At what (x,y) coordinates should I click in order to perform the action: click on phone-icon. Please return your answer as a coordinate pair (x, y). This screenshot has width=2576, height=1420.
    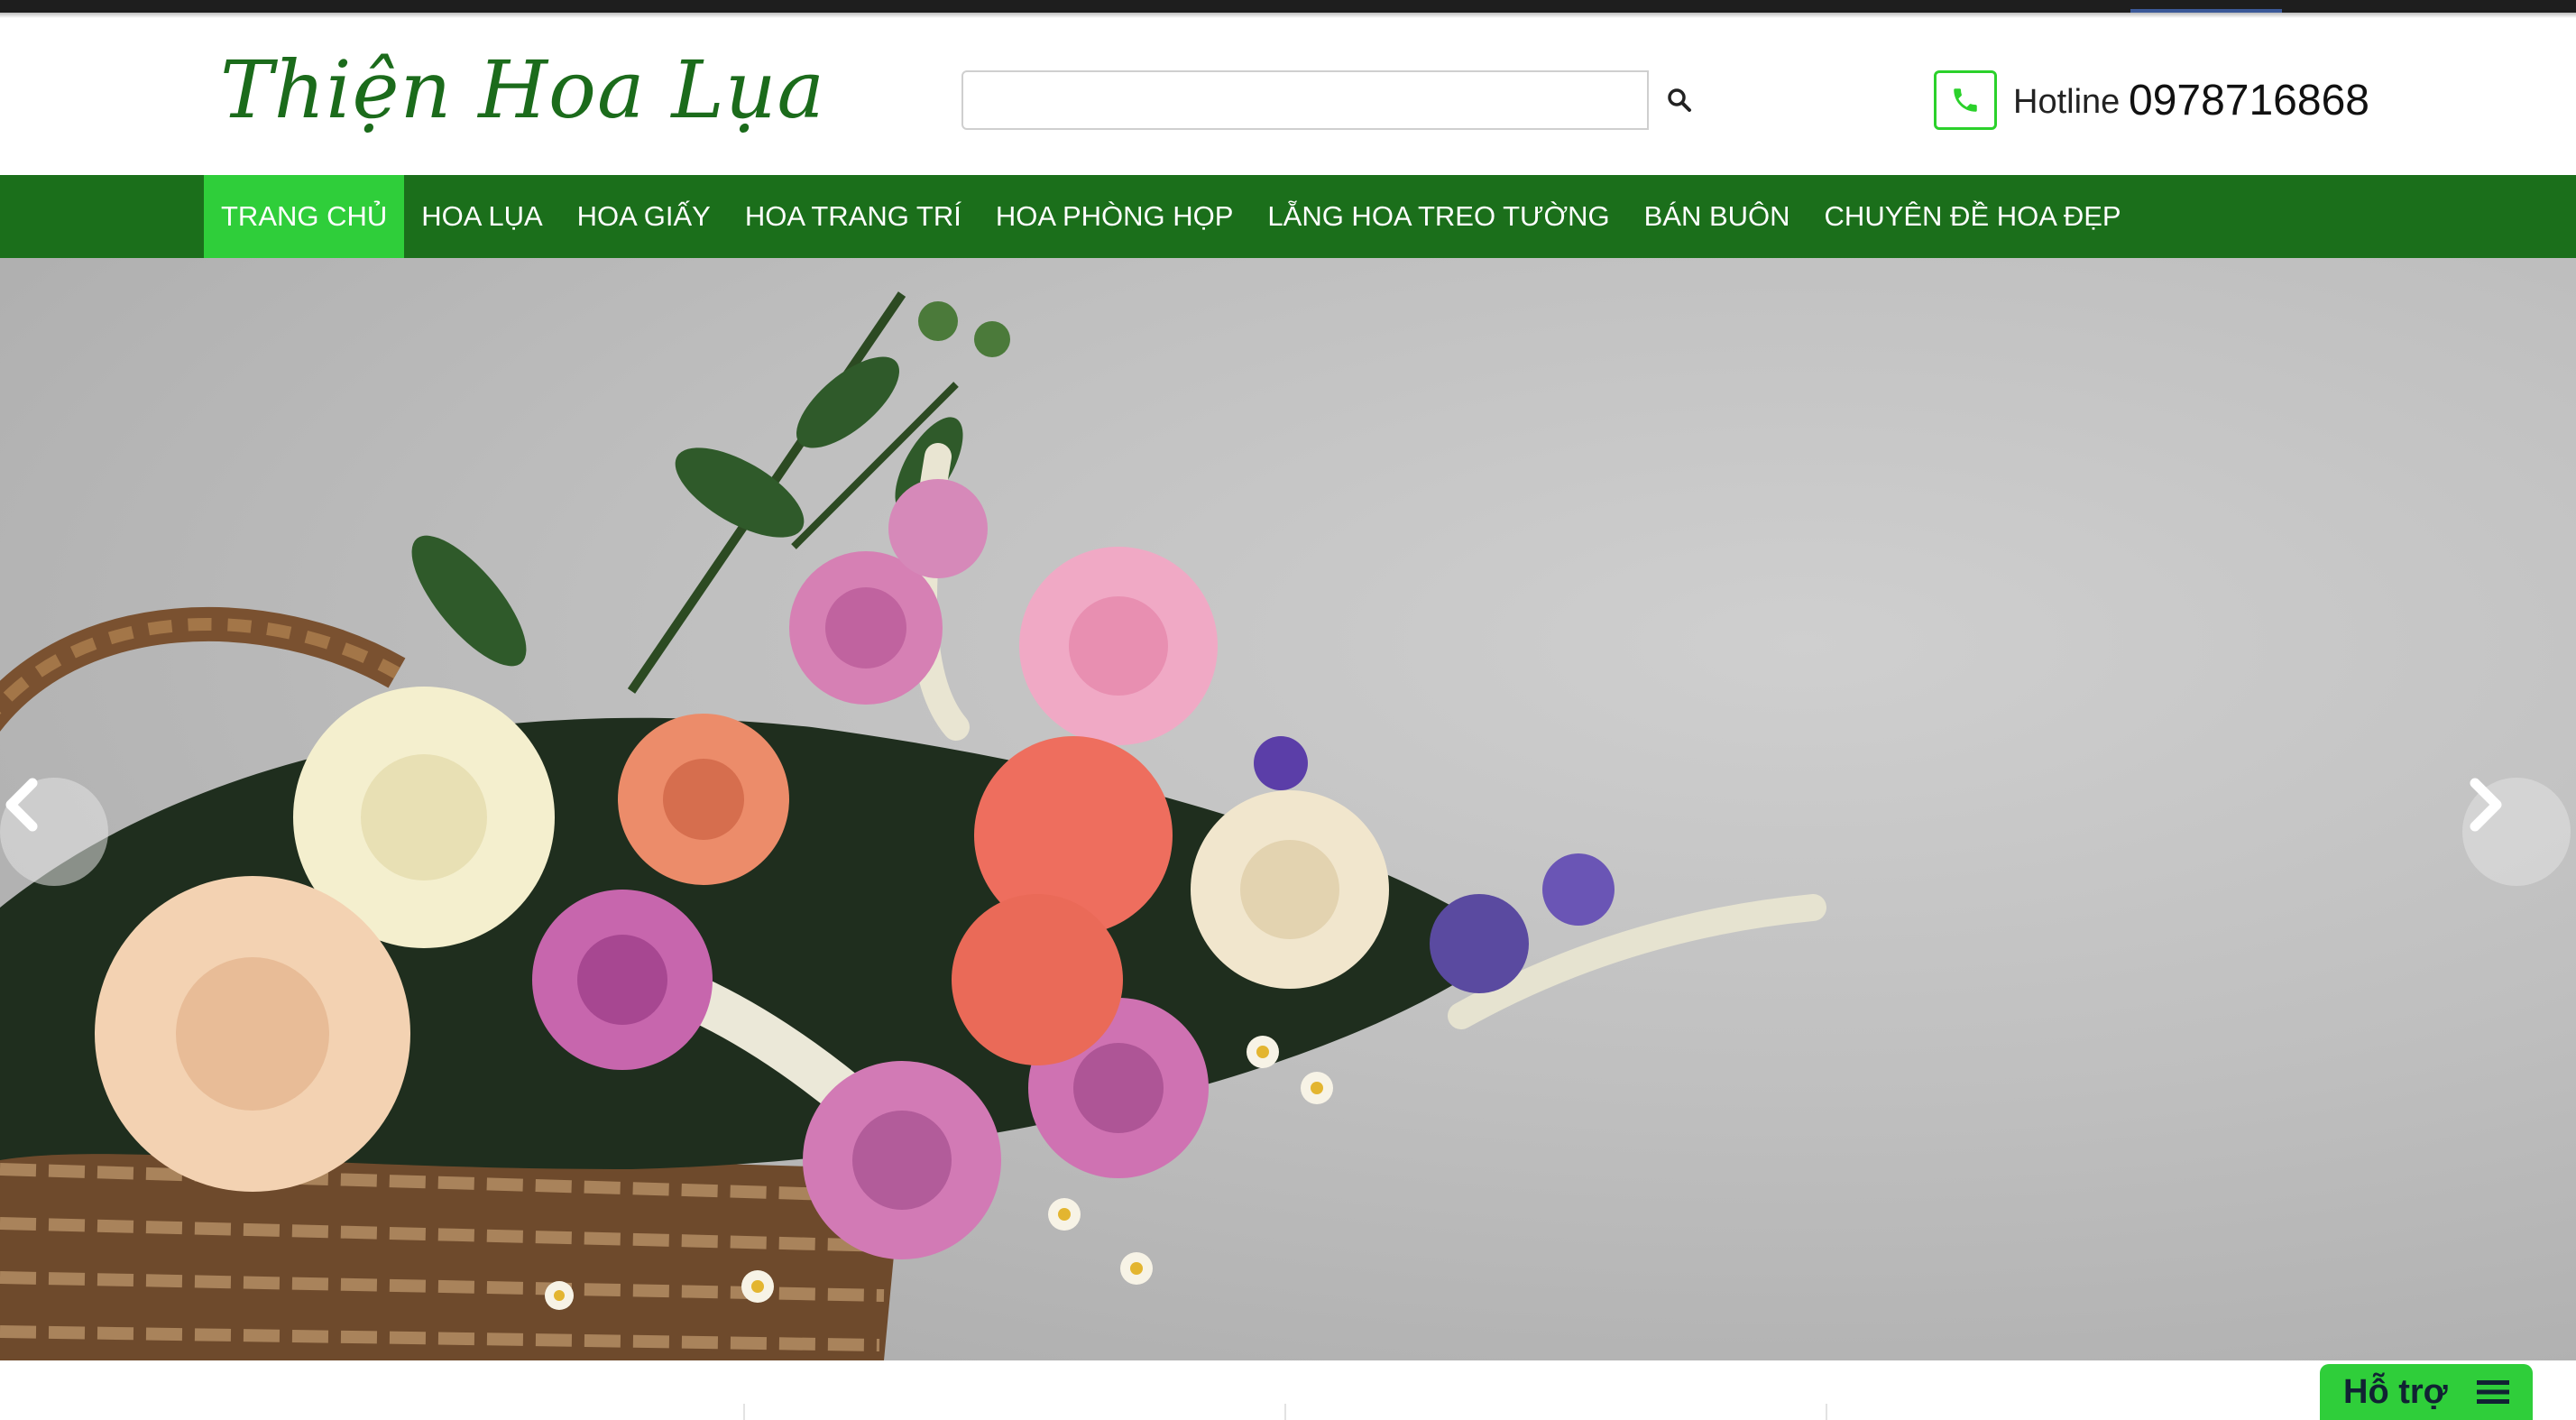
    Looking at the image, I should click on (1965, 100).